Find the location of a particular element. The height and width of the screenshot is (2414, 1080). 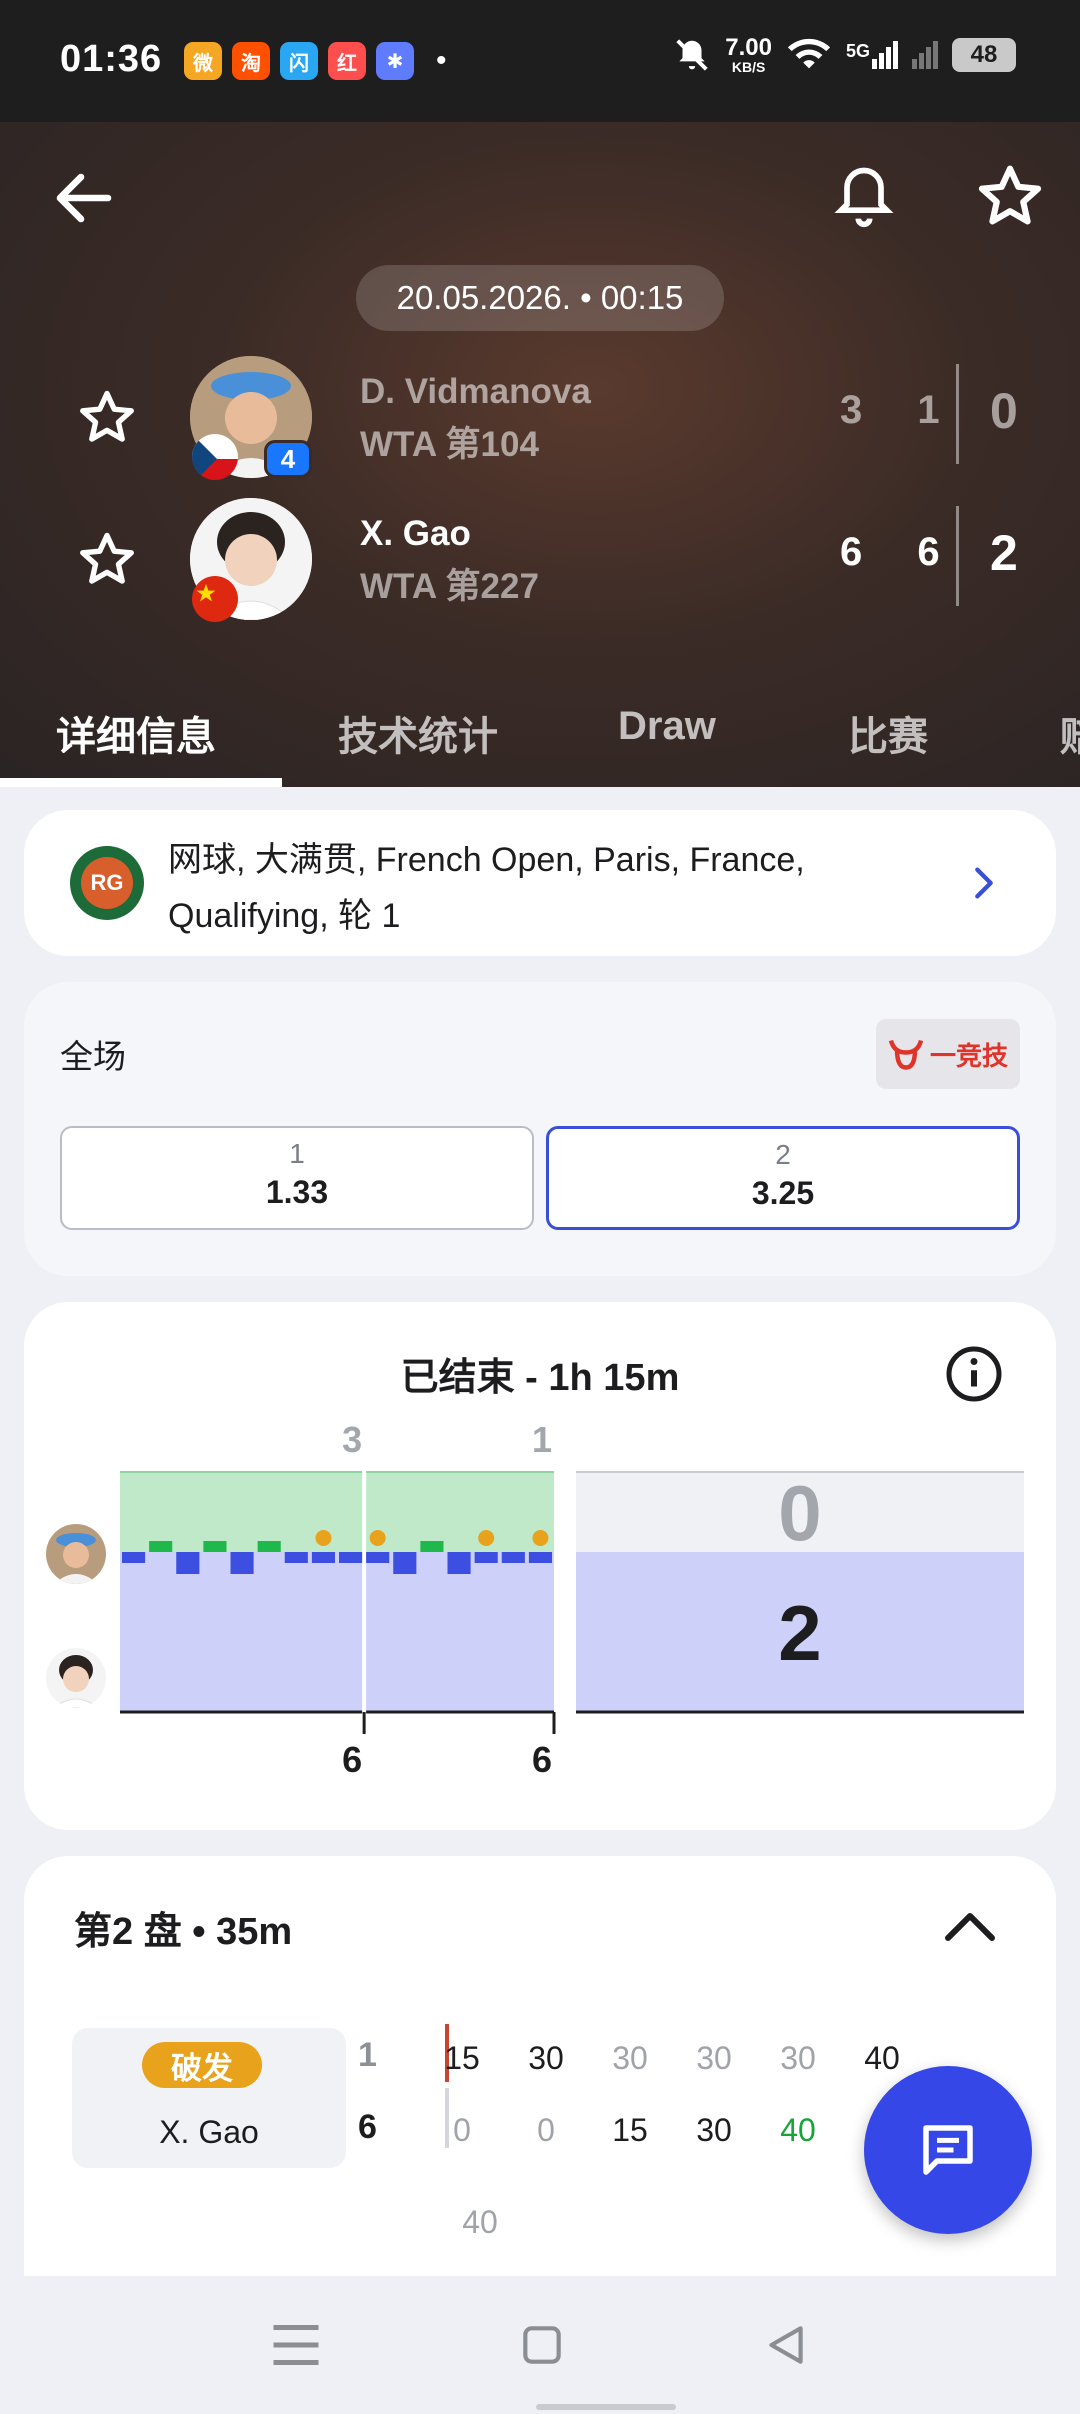

set-scores: 3 1 is located at coordinates (901, 410).